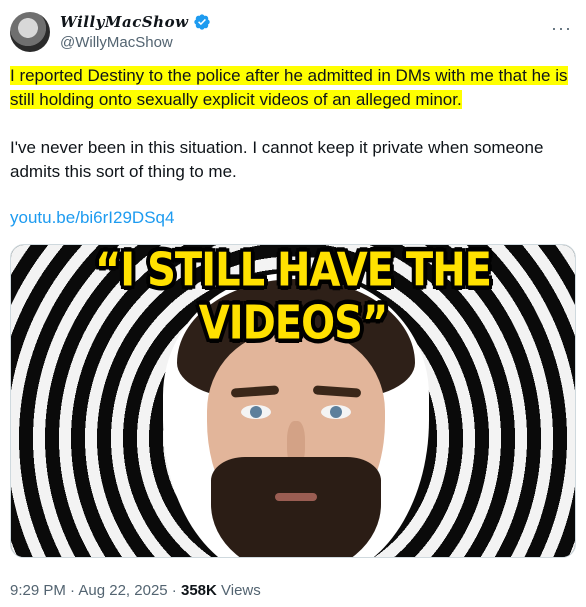  I want to click on media-caption: “I STILL HAVE THE VIDEOS”, so click(293, 297).